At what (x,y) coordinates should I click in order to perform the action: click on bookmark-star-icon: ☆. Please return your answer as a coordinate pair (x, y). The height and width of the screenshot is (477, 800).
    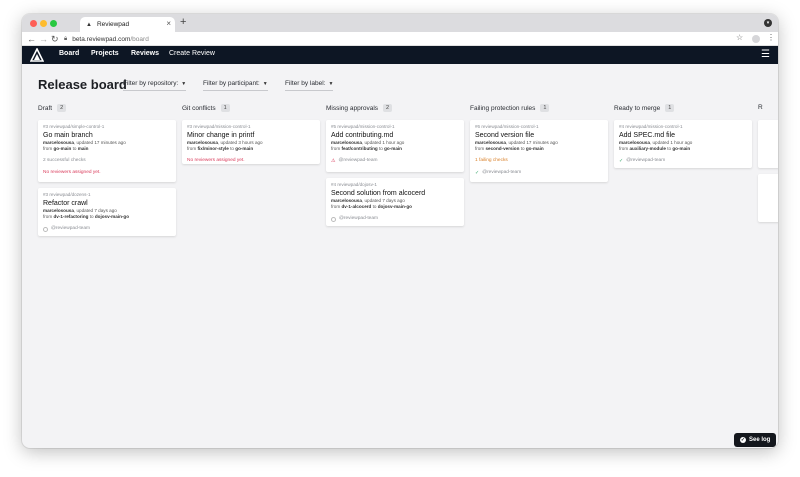
    Looking at the image, I should click on (739, 37).